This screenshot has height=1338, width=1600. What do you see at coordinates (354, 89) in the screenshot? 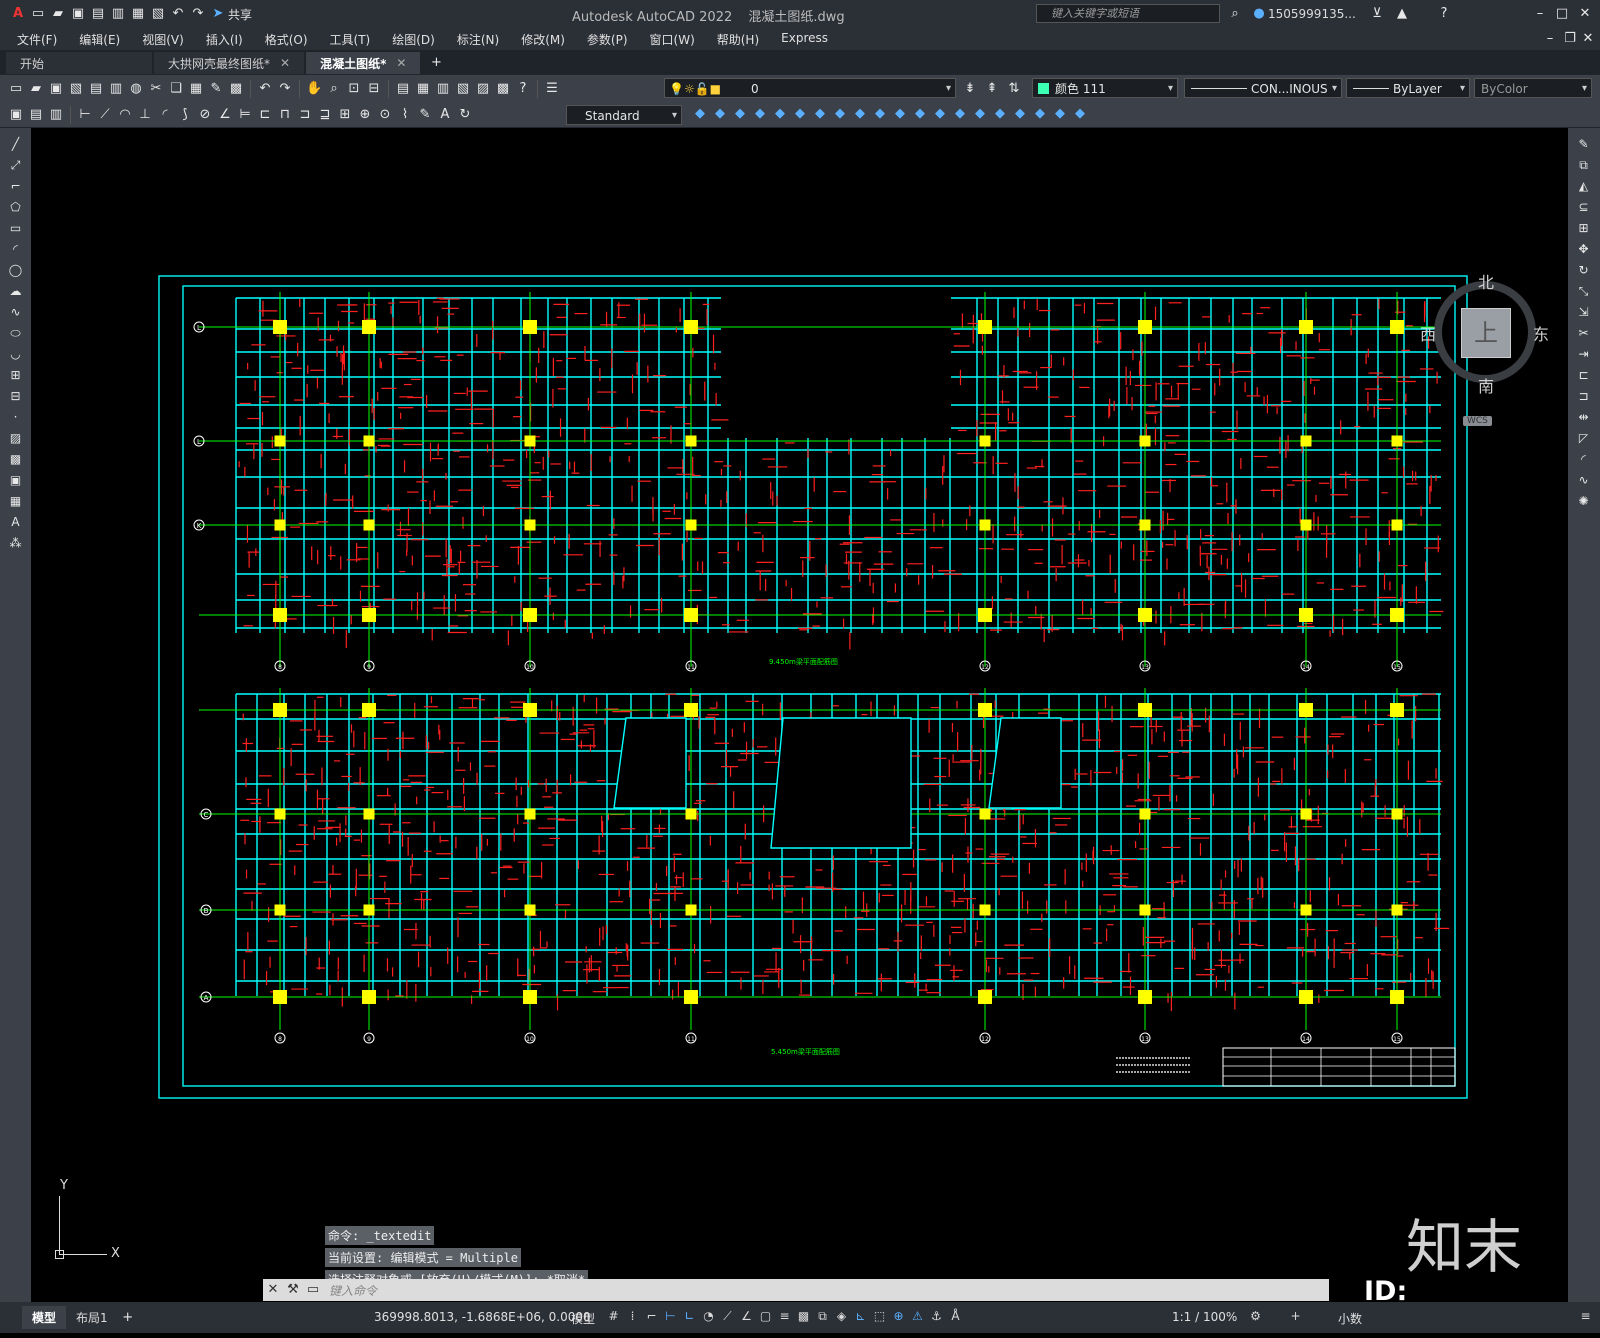
I see `zoom-window-icon: ⊡` at bounding box center [354, 89].